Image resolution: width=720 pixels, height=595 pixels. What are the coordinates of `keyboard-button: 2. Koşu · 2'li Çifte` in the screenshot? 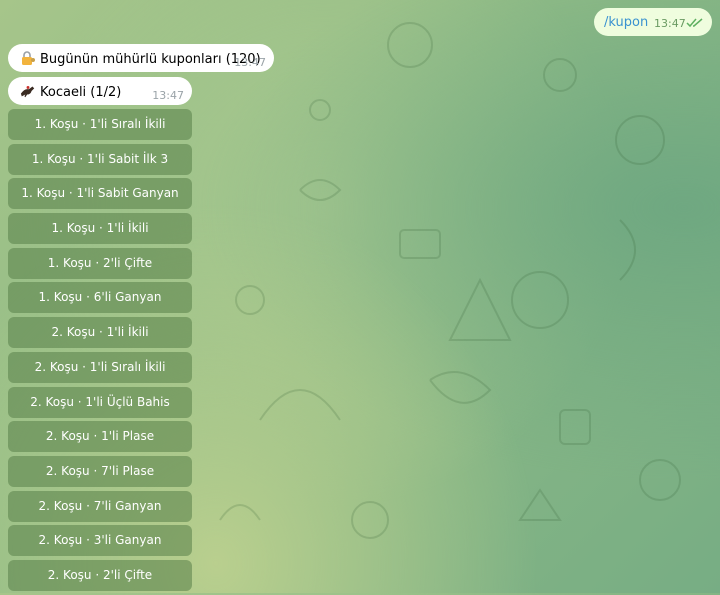 It's located at (100, 575).